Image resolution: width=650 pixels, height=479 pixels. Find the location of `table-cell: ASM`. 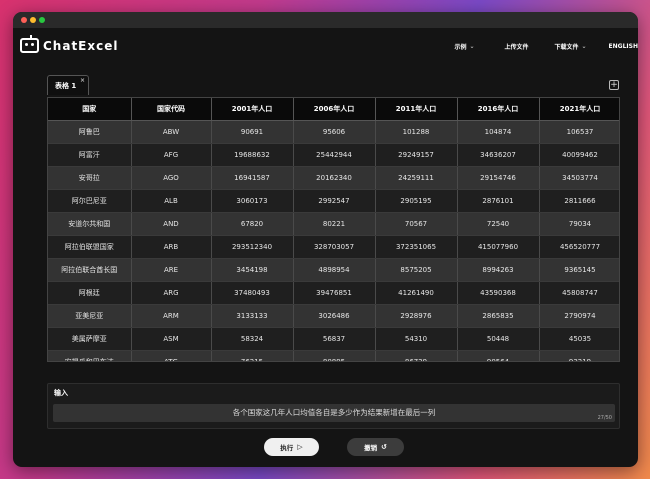

table-cell: ASM is located at coordinates (171, 339).